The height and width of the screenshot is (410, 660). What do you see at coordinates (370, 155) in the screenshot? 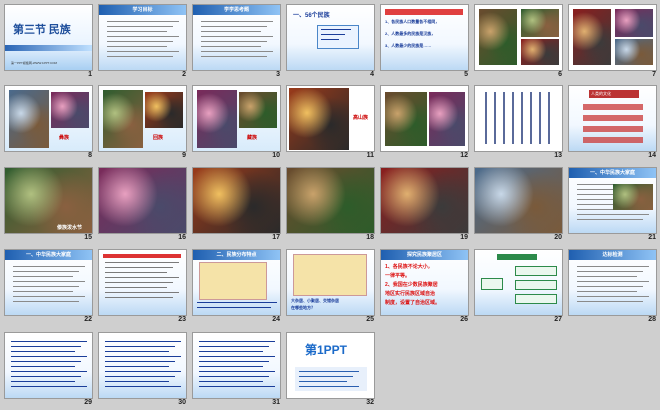
I see `slide-number: 11` at bounding box center [370, 155].